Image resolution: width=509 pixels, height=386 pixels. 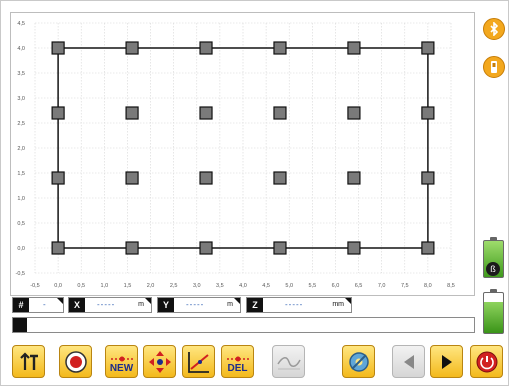 What do you see at coordinates (289, 286) in the screenshot?
I see `x-tick-label: 5,0` at bounding box center [289, 286].